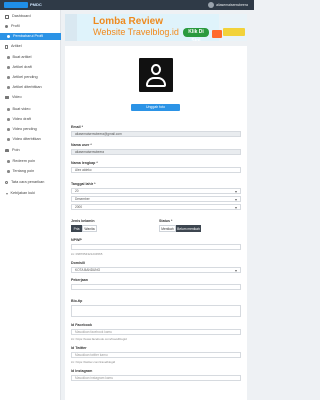 The width and height of the screenshot is (320, 400). I want to click on video-icon, so click(7, 97).